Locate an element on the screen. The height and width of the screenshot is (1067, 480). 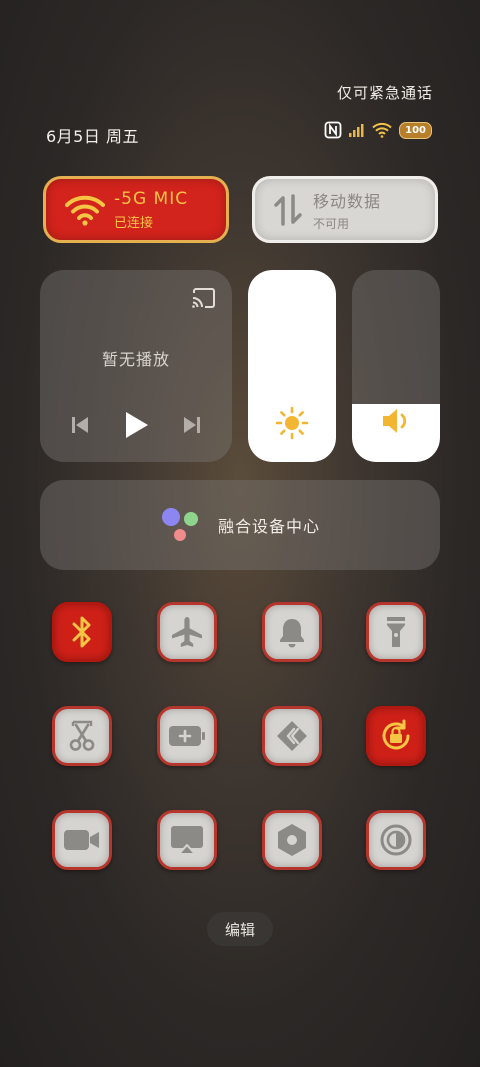
battery-icon: 100 is located at coordinates (415, 130).